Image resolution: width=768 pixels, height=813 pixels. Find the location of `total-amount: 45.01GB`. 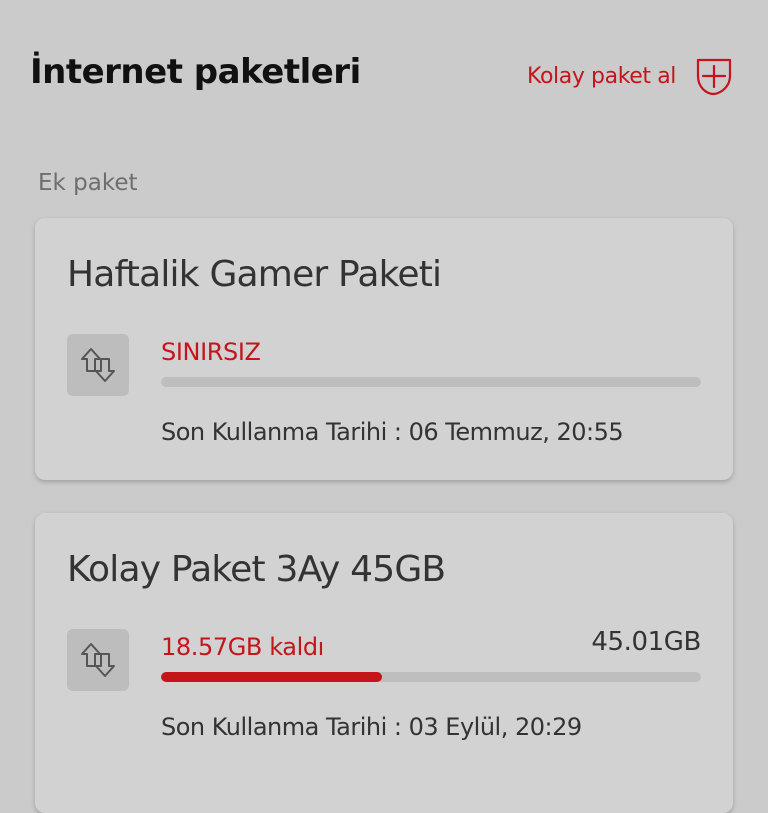

total-amount: 45.01GB is located at coordinates (646, 642).